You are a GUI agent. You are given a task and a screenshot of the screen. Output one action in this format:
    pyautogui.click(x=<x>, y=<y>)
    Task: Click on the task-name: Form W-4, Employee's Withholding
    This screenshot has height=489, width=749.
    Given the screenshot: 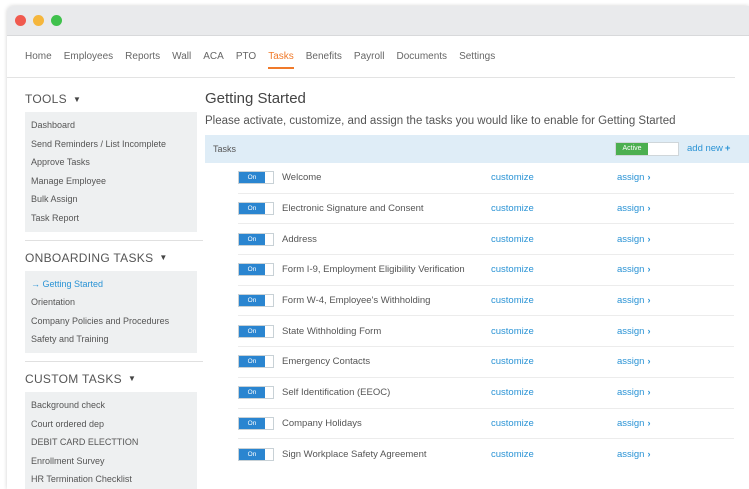 What is the action you would take?
    pyautogui.click(x=356, y=301)
    